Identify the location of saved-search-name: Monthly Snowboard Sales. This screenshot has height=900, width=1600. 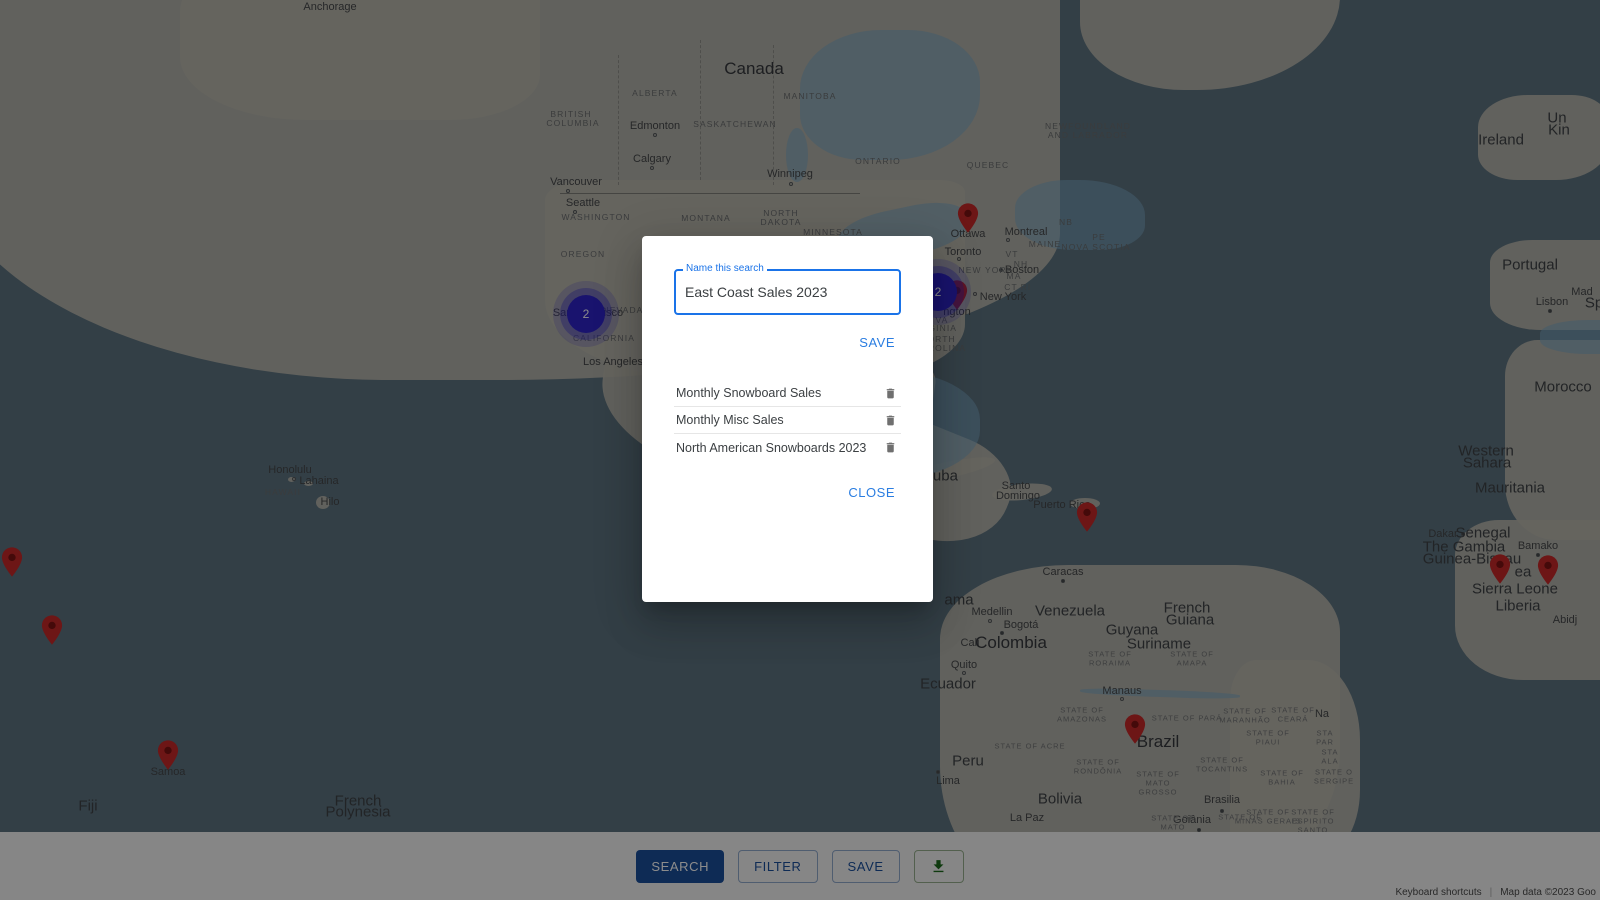
(749, 393).